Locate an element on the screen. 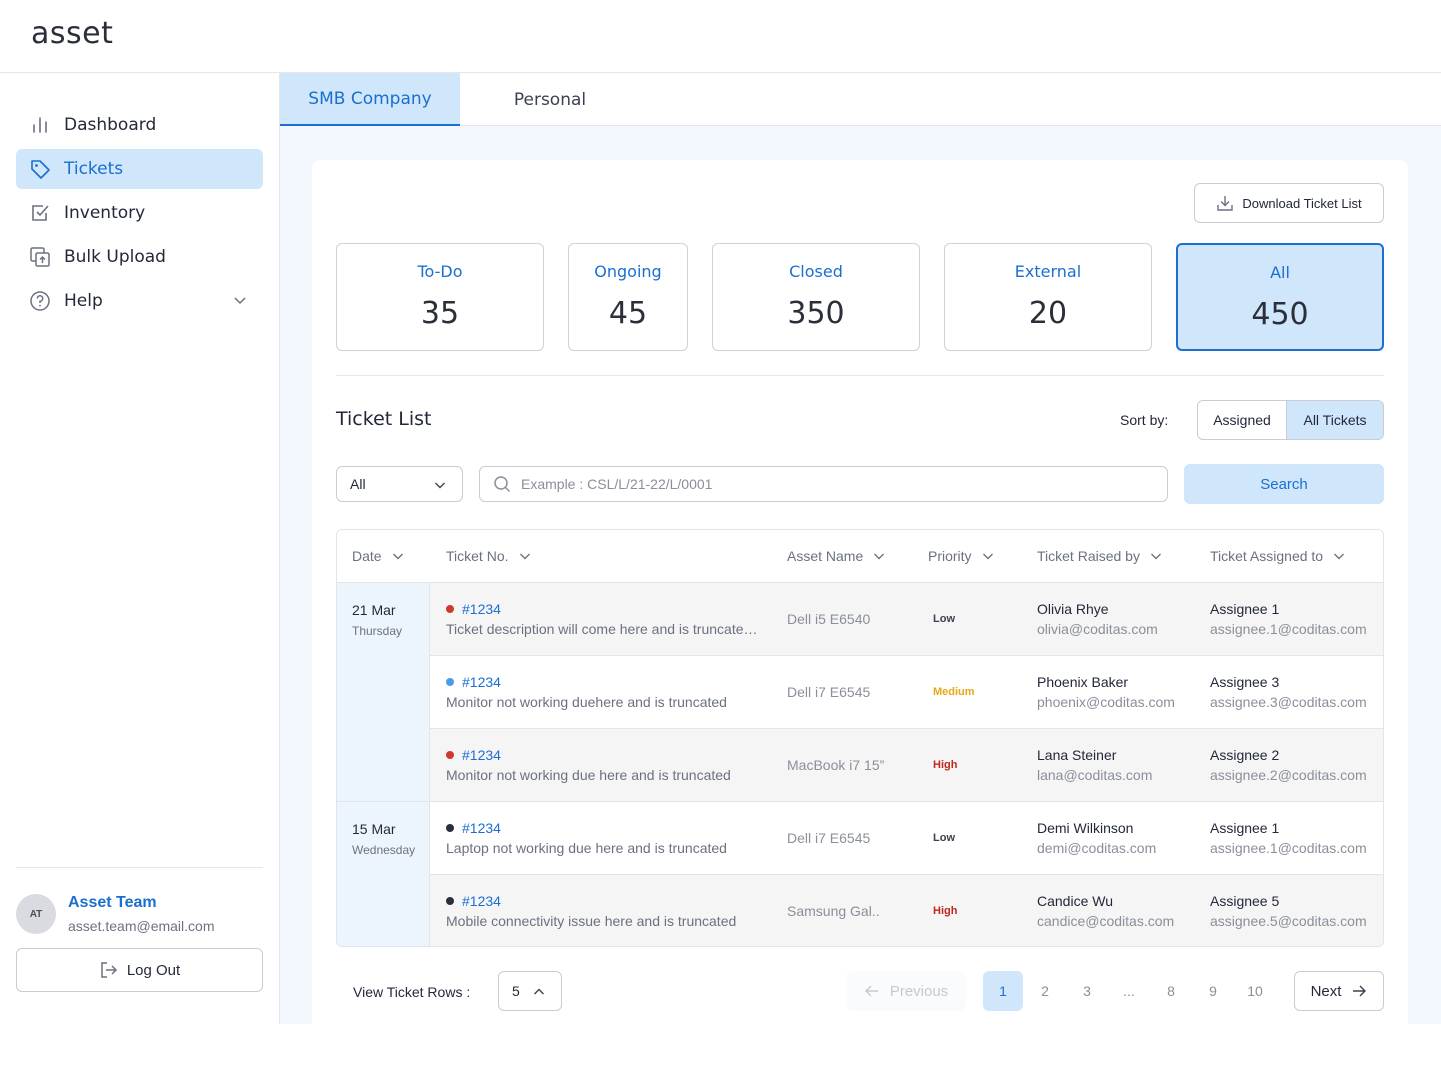 The width and height of the screenshot is (1441, 1067). page-button-8: 8 is located at coordinates (1171, 991).